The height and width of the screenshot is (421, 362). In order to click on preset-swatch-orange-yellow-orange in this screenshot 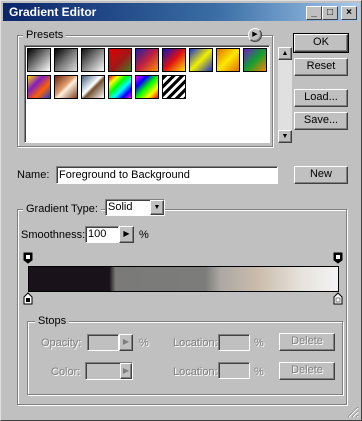, I will do `click(228, 60)`.